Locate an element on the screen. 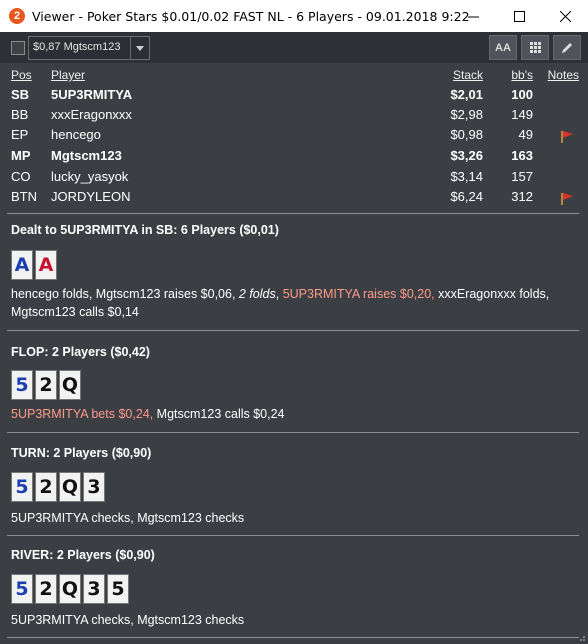 The height and width of the screenshot is (644, 588). player-name: xxxEragonxxx is located at coordinates (91, 114).